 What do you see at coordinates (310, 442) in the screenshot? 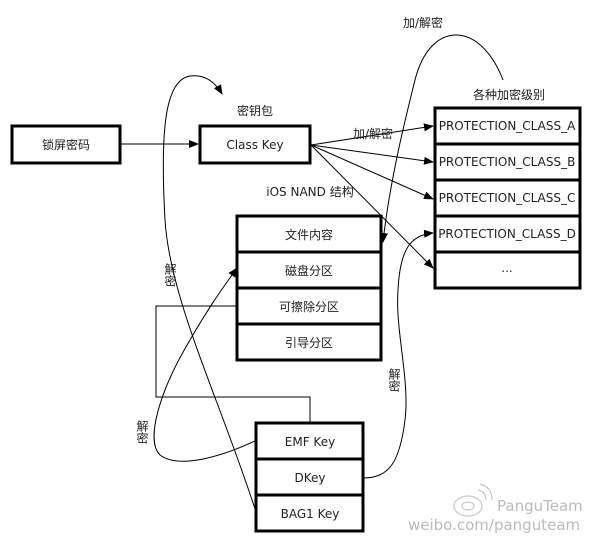
I see `emf-key: EMF Key` at bounding box center [310, 442].